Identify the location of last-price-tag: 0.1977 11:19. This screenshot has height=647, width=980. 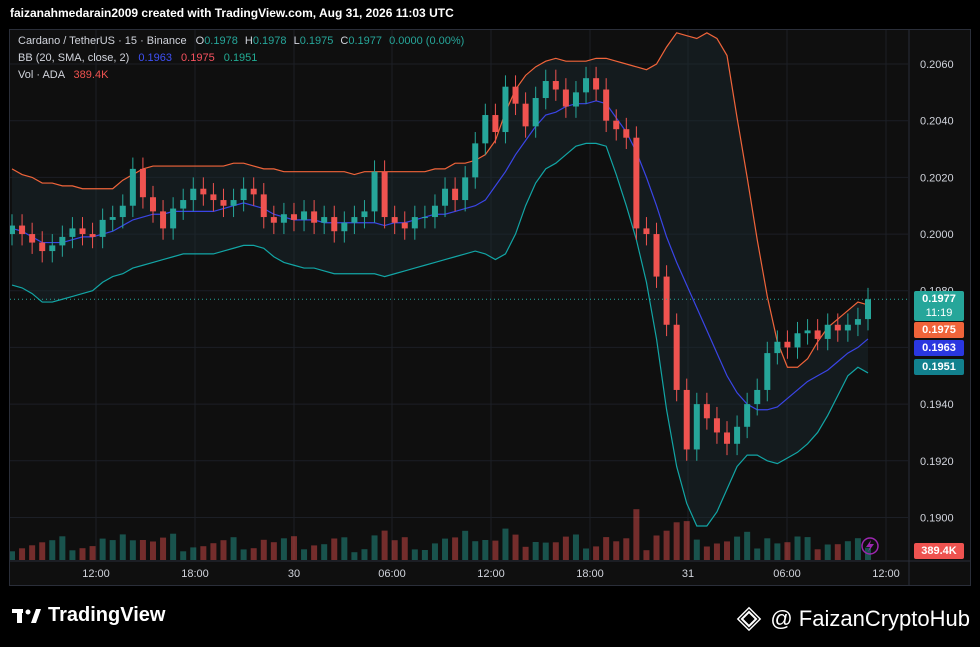
(939, 306).